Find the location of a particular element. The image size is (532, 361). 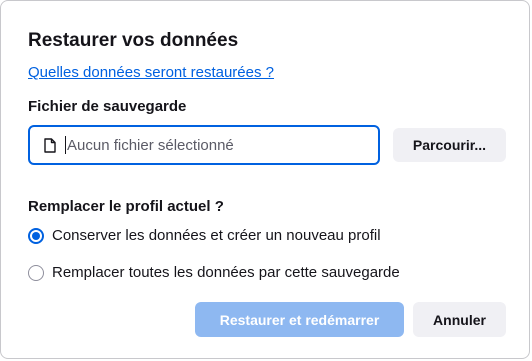

backup-file-field: Aucun fichier sélectionné is located at coordinates (204, 145).